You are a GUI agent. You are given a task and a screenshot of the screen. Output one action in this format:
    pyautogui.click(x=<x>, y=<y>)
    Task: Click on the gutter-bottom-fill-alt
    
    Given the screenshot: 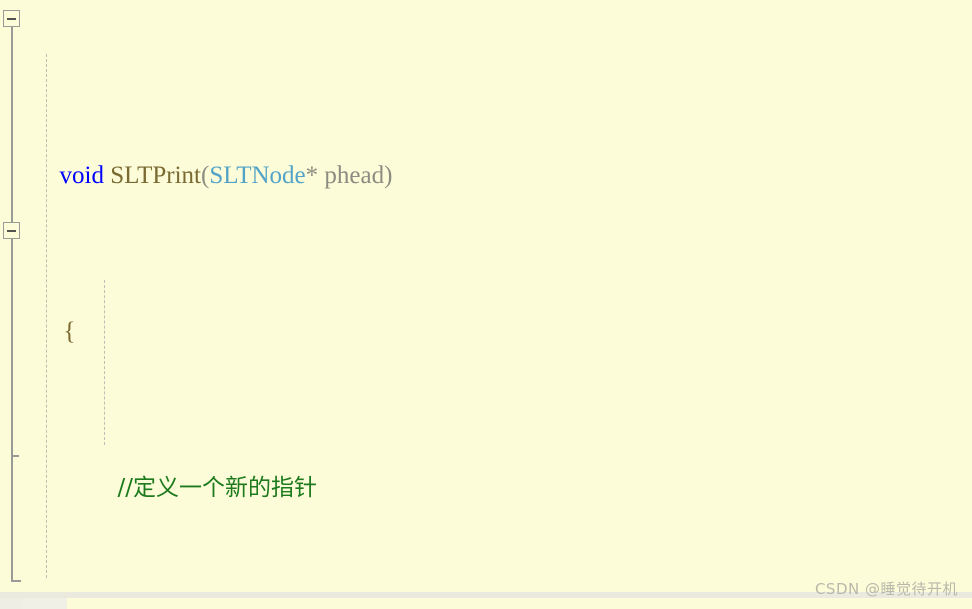 What is the action you would take?
    pyautogui.click(x=44, y=603)
    